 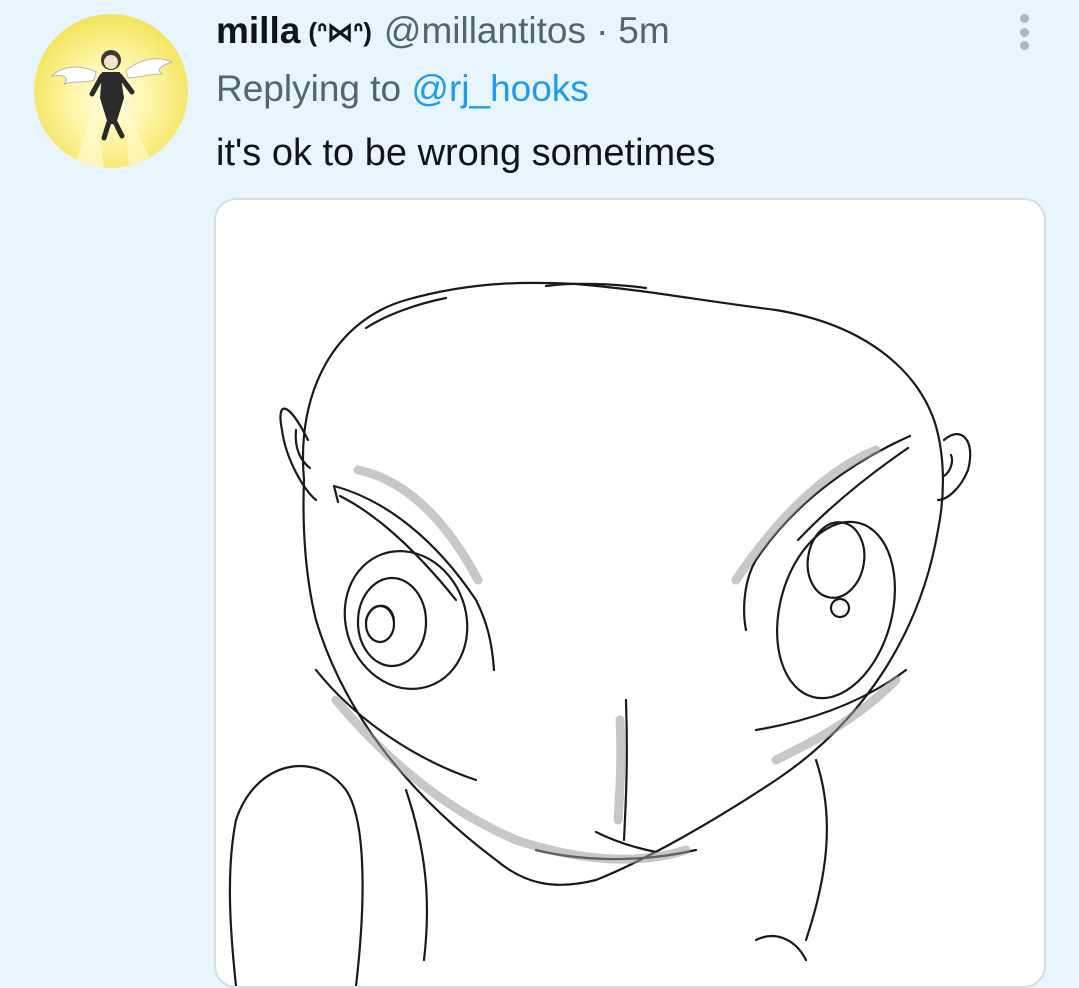 I want to click on replying-to-handle-link: @rj_hooks, so click(x=499, y=88).